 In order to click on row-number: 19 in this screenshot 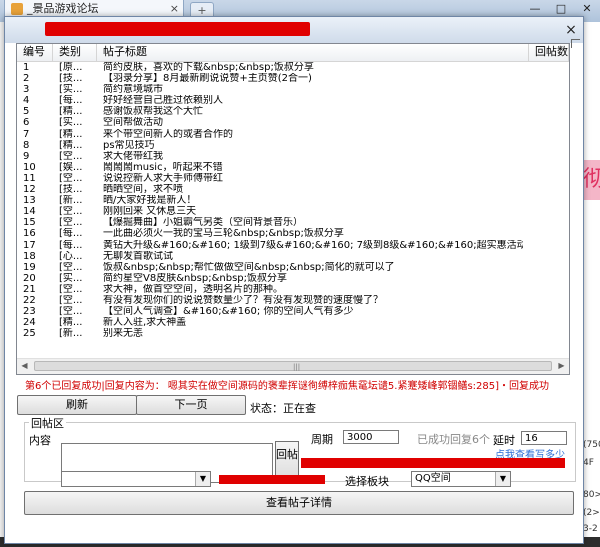, I will do `click(29, 267)`.